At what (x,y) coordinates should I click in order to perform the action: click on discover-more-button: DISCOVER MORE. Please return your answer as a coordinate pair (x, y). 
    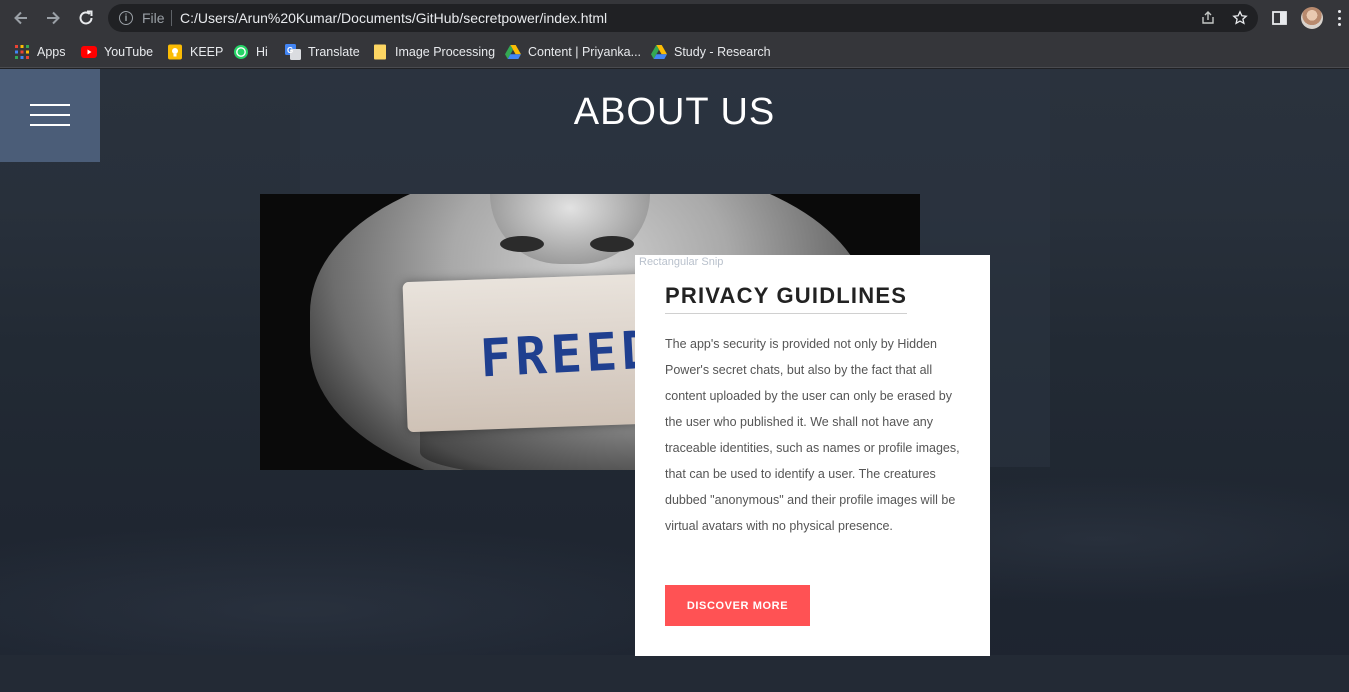
    Looking at the image, I should click on (737, 605).